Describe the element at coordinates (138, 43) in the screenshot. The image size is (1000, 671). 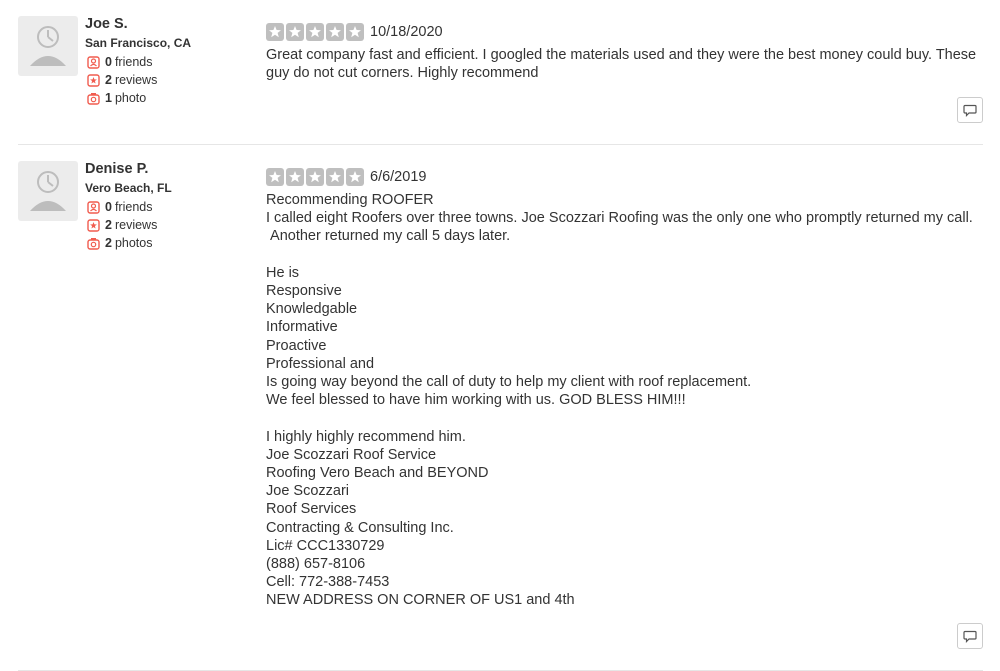
I see `user-location: San Francisco, CA` at that location.